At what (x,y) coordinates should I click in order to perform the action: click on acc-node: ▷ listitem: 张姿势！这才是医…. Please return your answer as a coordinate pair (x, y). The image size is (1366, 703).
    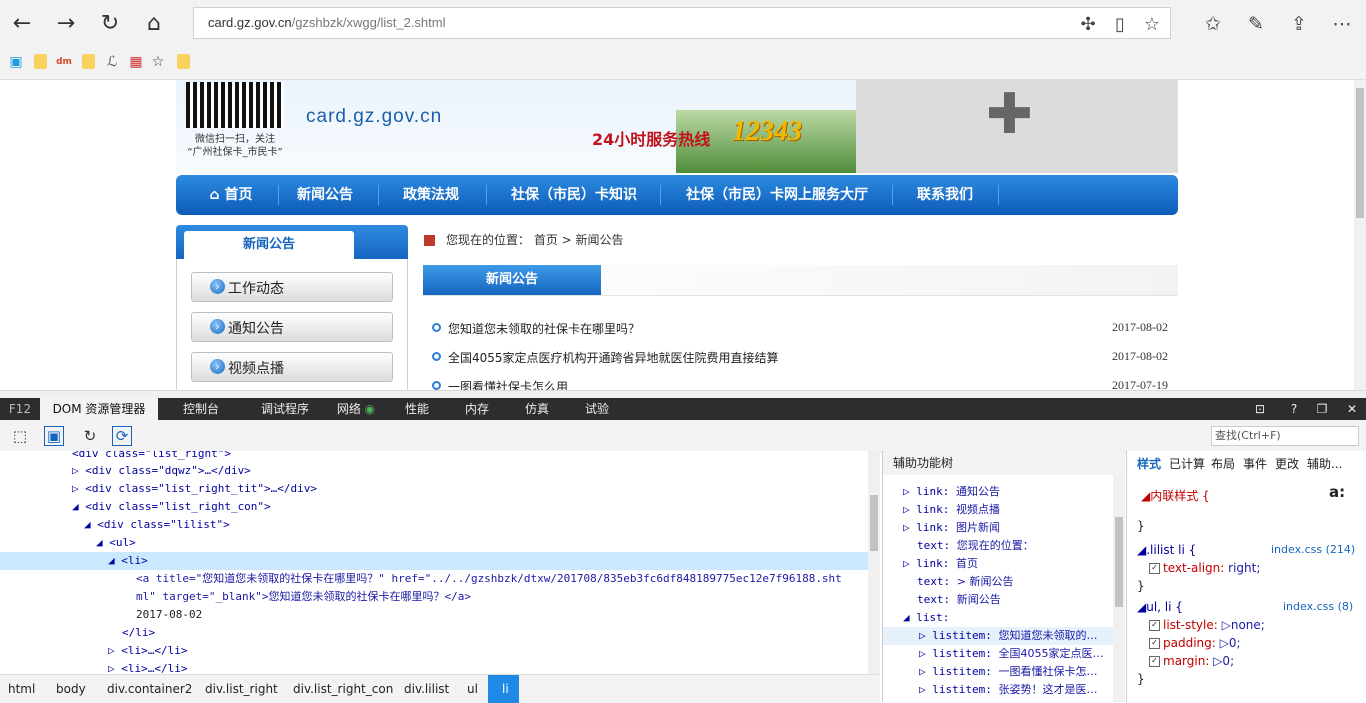
    Looking at the image, I should click on (1008, 690).